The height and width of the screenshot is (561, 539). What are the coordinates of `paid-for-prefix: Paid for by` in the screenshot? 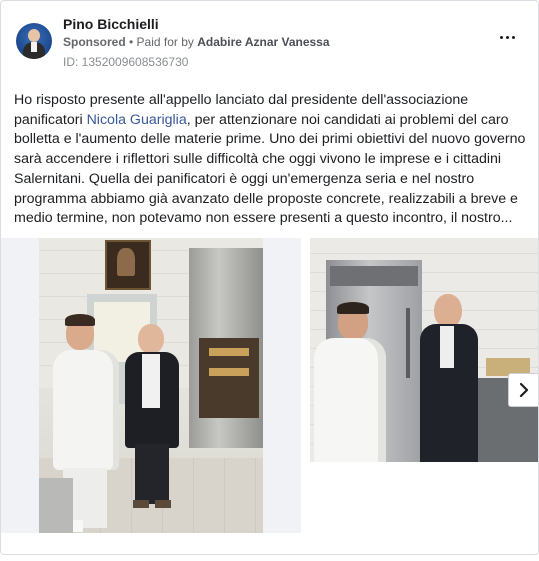 It's located at (167, 42).